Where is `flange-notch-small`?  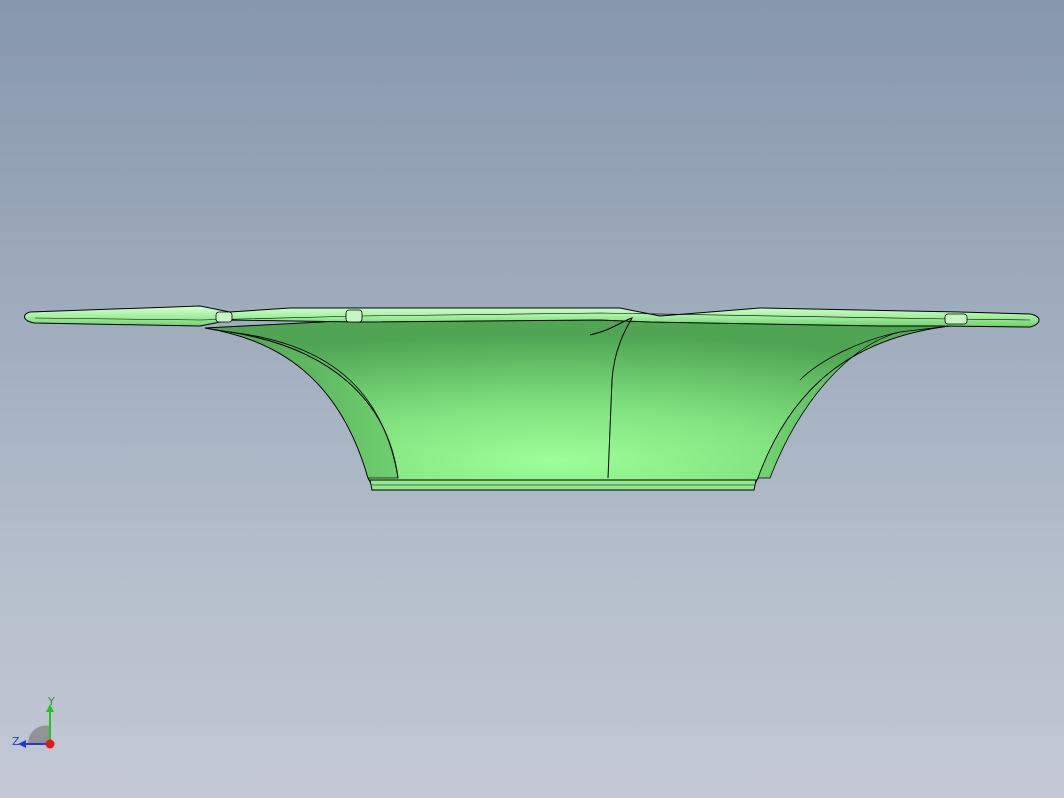 flange-notch-small is located at coordinates (224, 317).